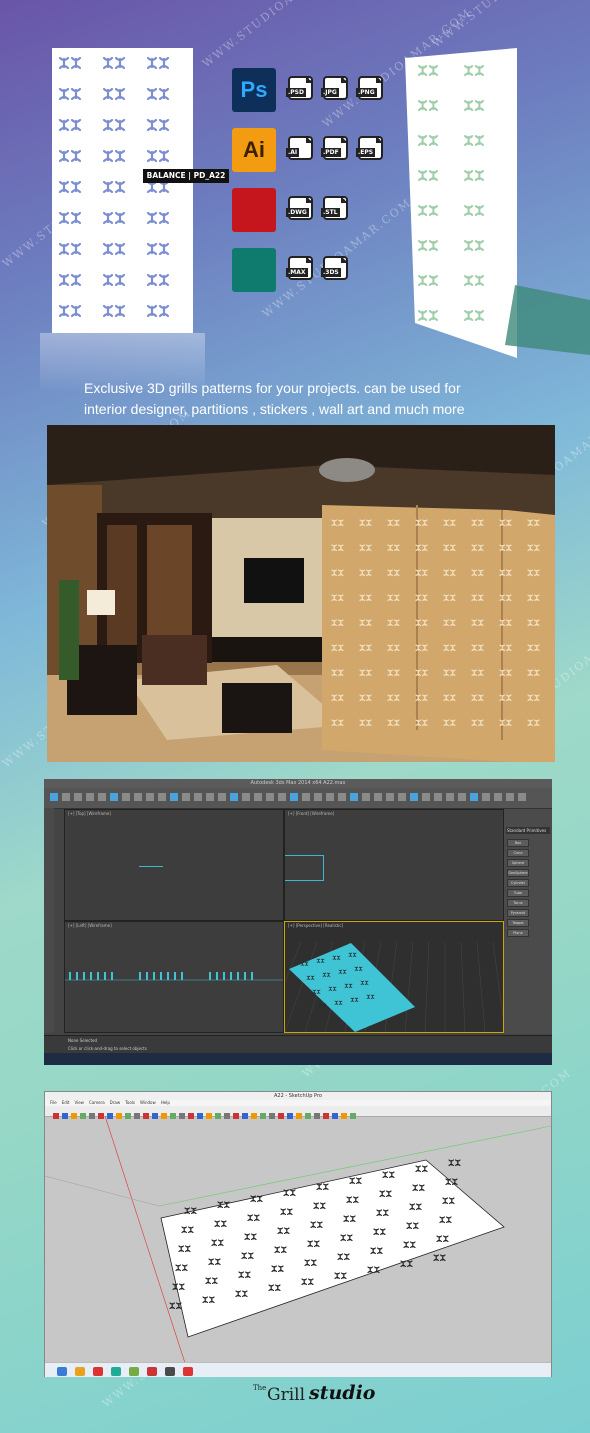 The image size is (590, 1433). I want to click on max-primitive-button: Plane, so click(518, 933).